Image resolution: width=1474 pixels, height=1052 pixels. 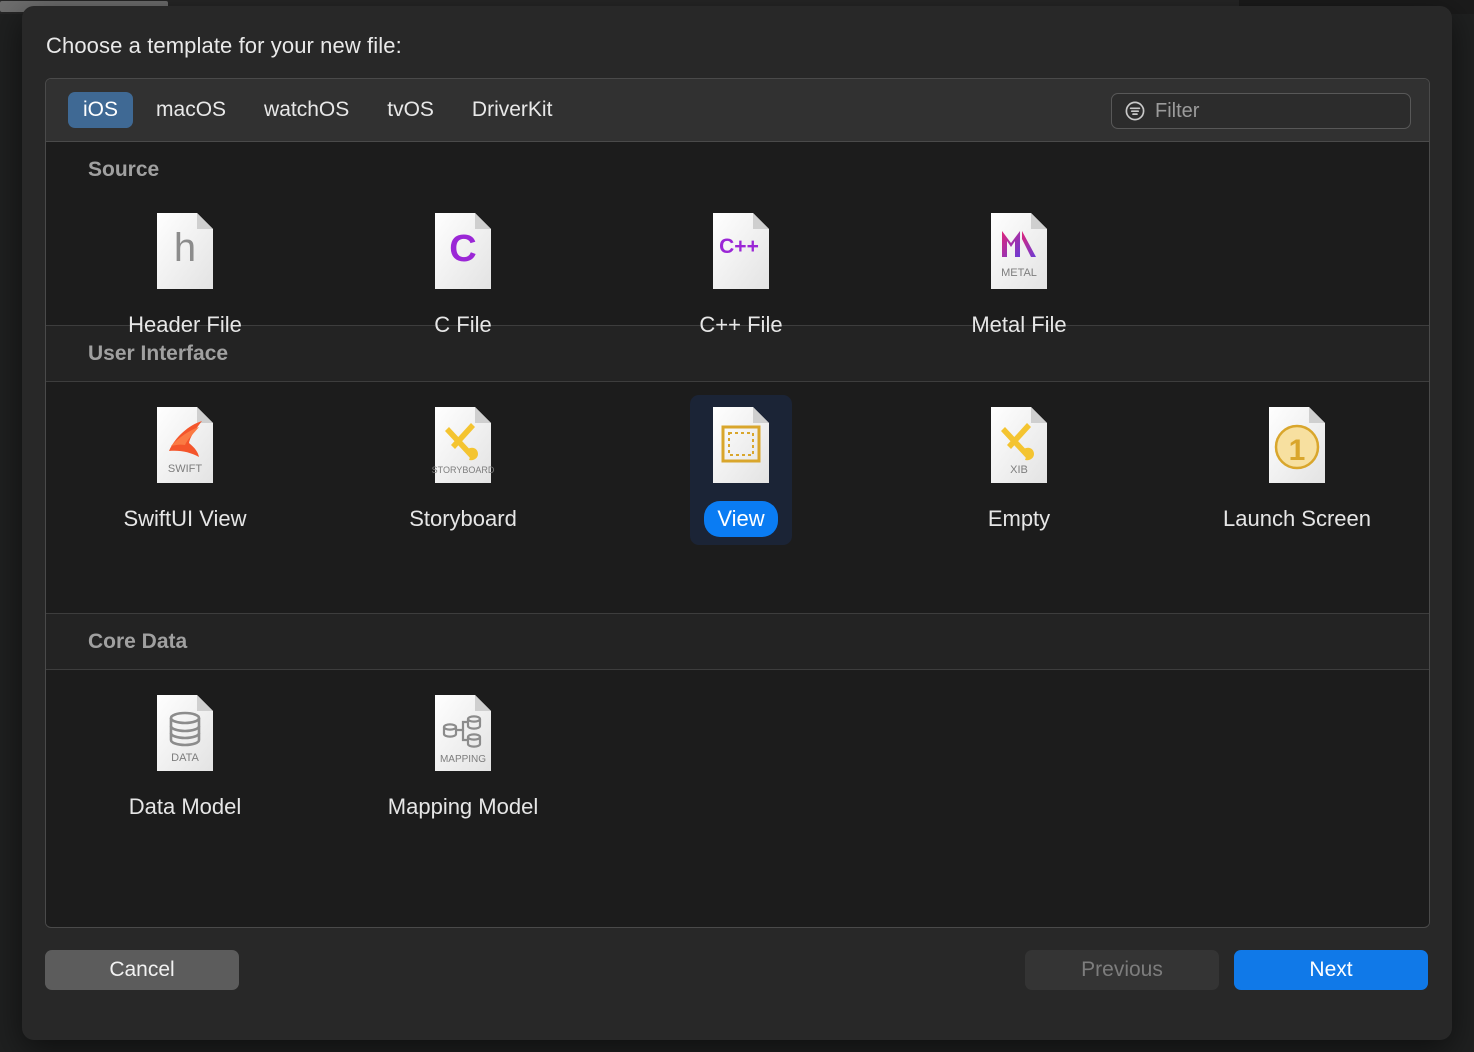 I want to click on template-item-view: View, so click(x=741, y=497).